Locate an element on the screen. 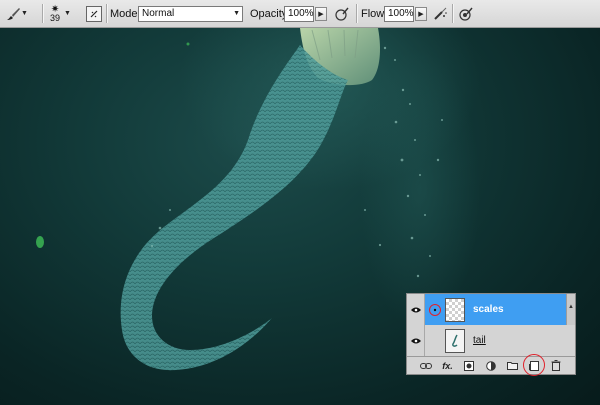 The image size is (600, 405). new-layer-icon is located at coordinates (534, 364).